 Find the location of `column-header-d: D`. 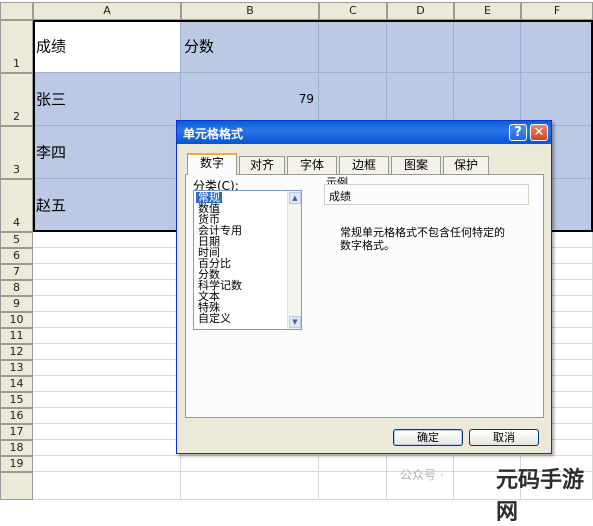

column-header-d: D is located at coordinates (420, 11).